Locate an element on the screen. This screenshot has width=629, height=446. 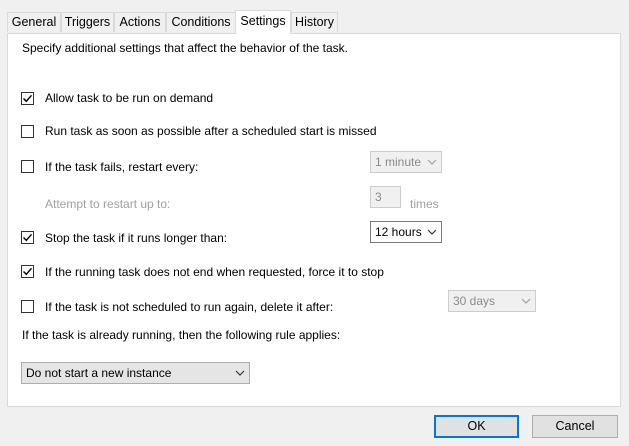
delete-expired-checkbox is located at coordinates (27, 306).